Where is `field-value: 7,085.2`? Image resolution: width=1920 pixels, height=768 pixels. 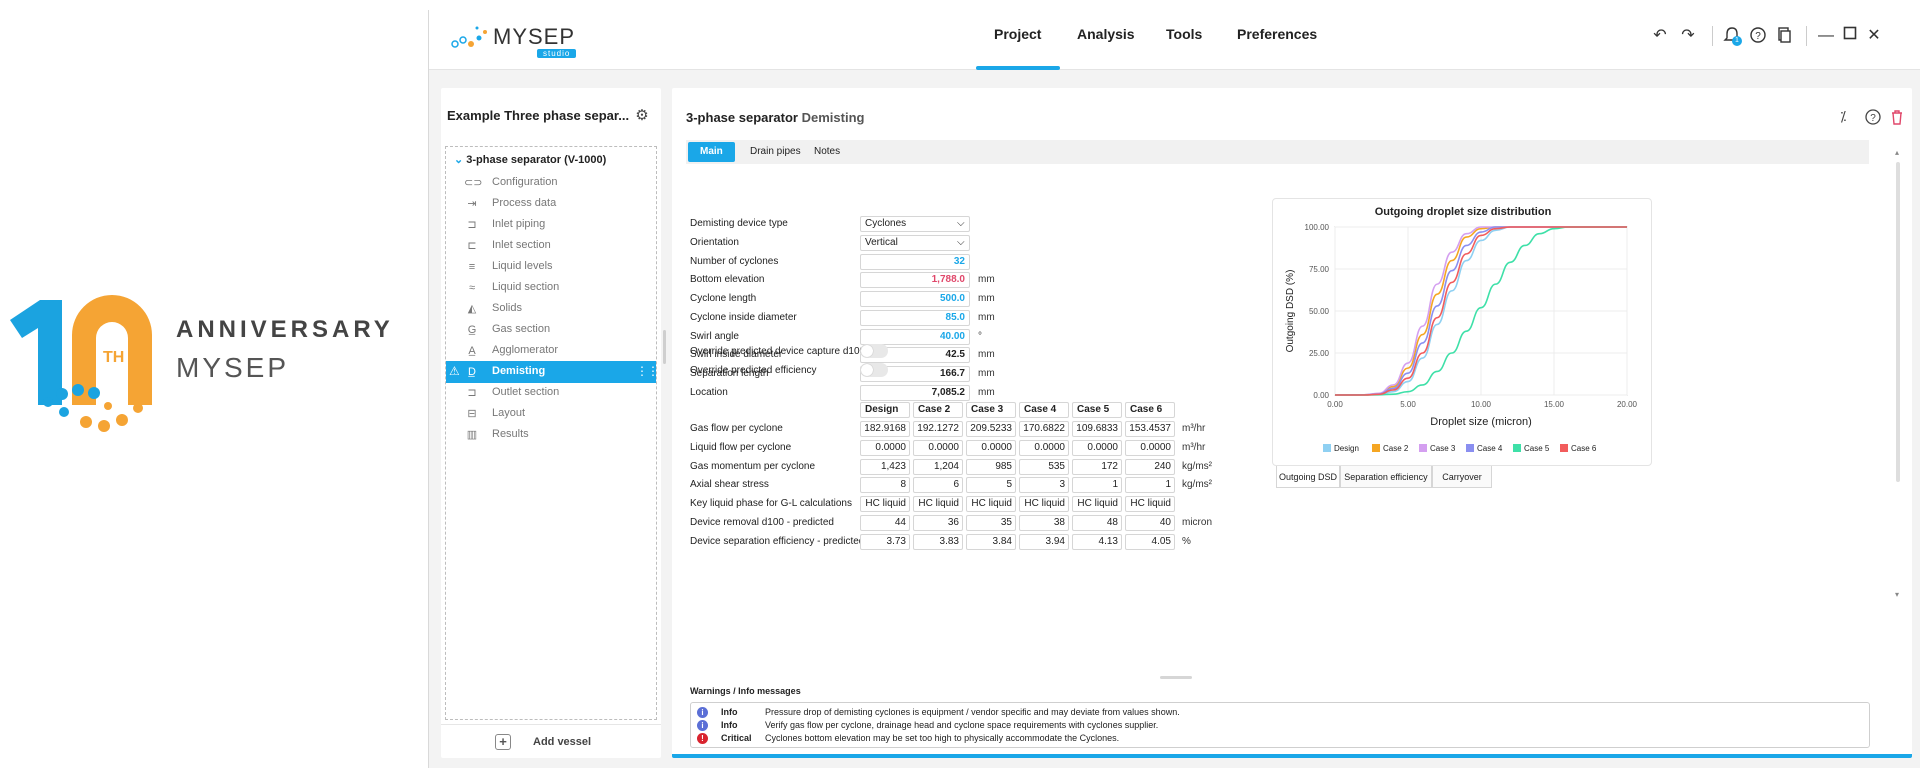 field-value: 7,085.2 is located at coordinates (948, 392).